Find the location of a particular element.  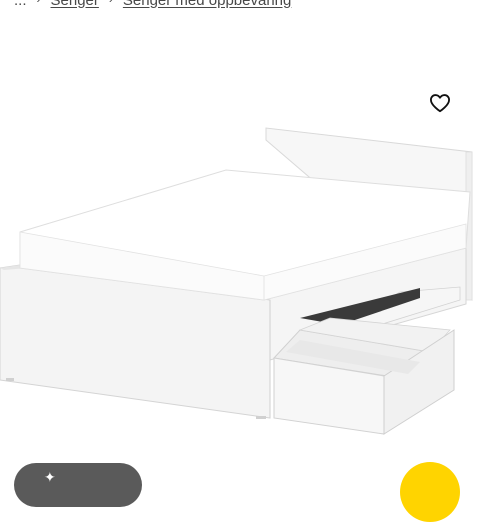

heart-outline-icon is located at coordinates (439, 103).